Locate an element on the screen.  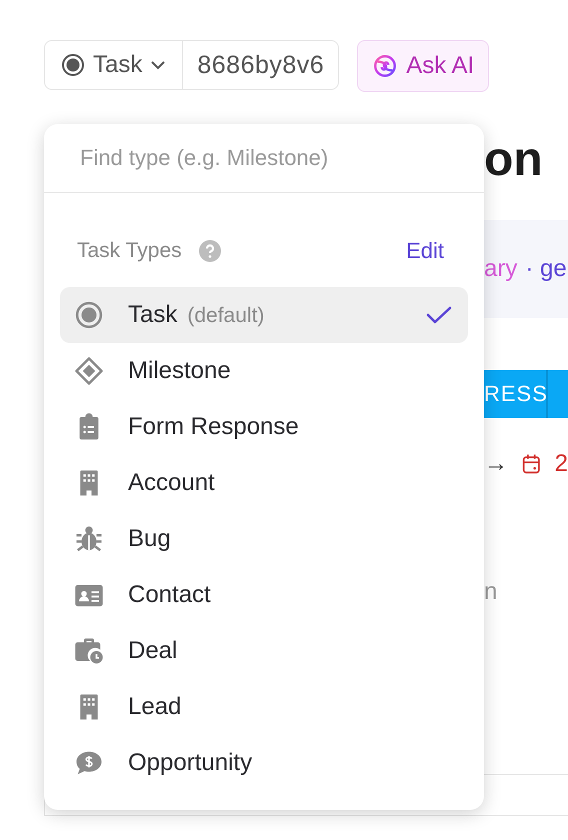
chevron-down-icon is located at coordinates (158, 65).